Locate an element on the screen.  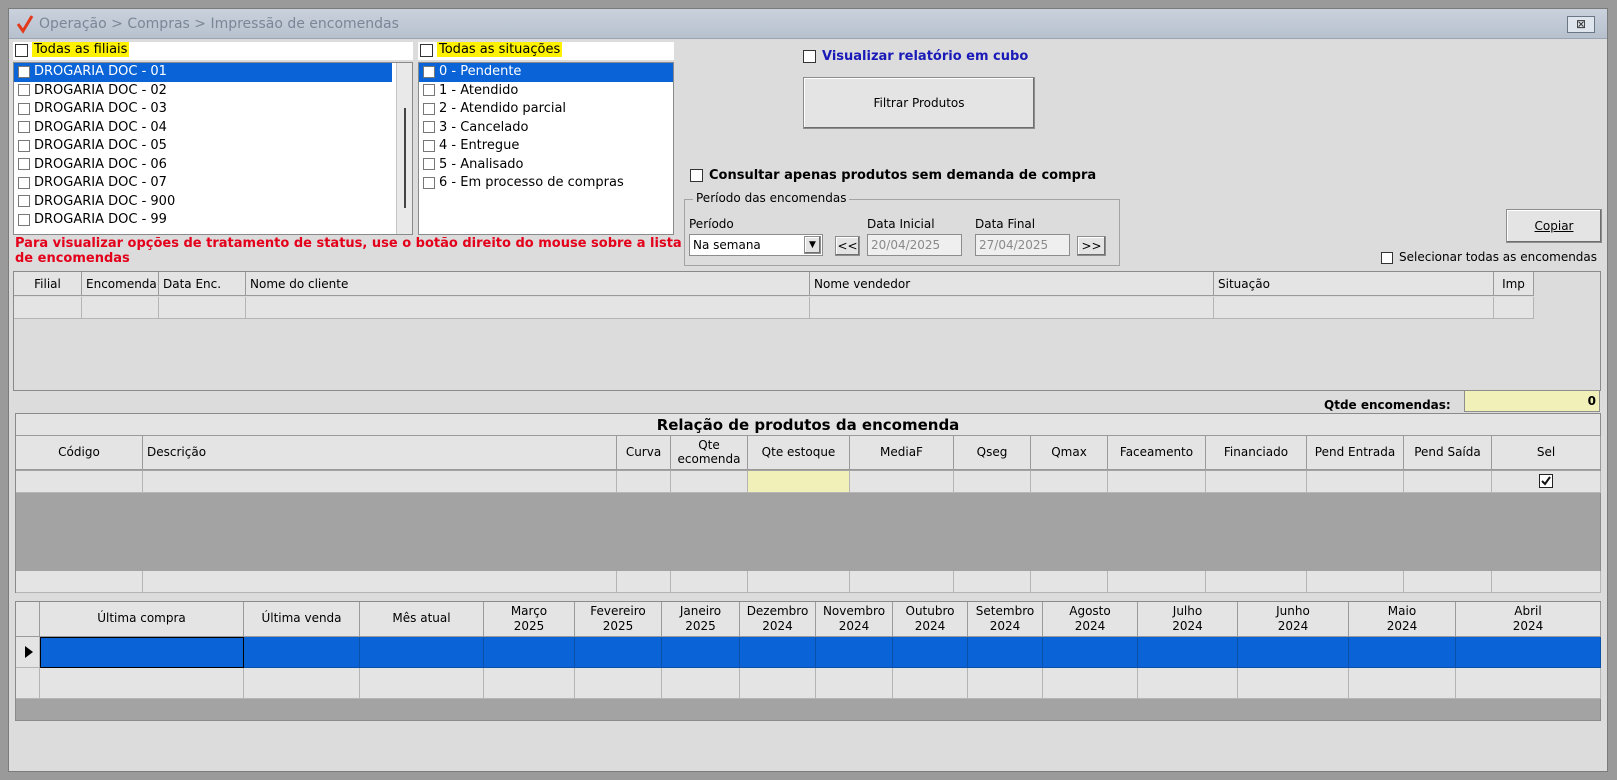
history-column-header: Julho 2024 is located at coordinates (1188, 619).